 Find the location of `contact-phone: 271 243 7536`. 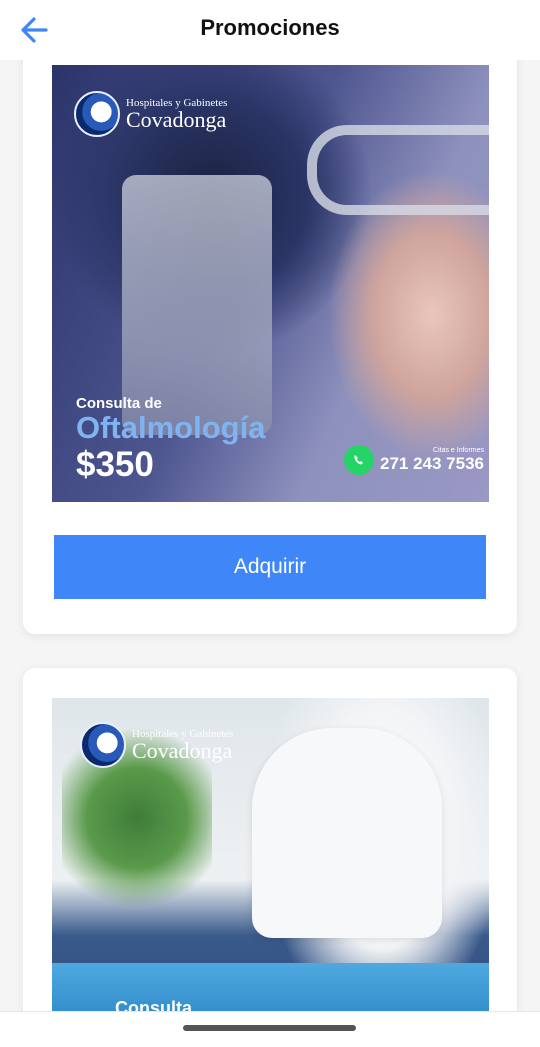

contact-phone: 271 243 7536 is located at coordinates (432, 463).